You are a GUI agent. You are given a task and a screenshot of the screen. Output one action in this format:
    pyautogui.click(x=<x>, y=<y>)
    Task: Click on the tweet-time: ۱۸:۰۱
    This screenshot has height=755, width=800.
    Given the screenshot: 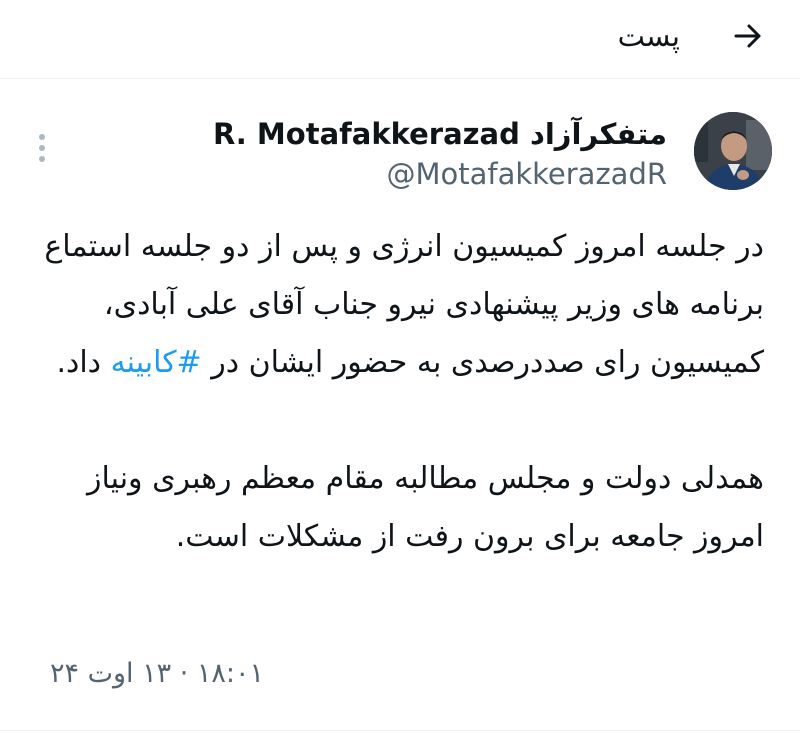 What is the action you would take?
    pyautogui.click(x=230, y=673)
    